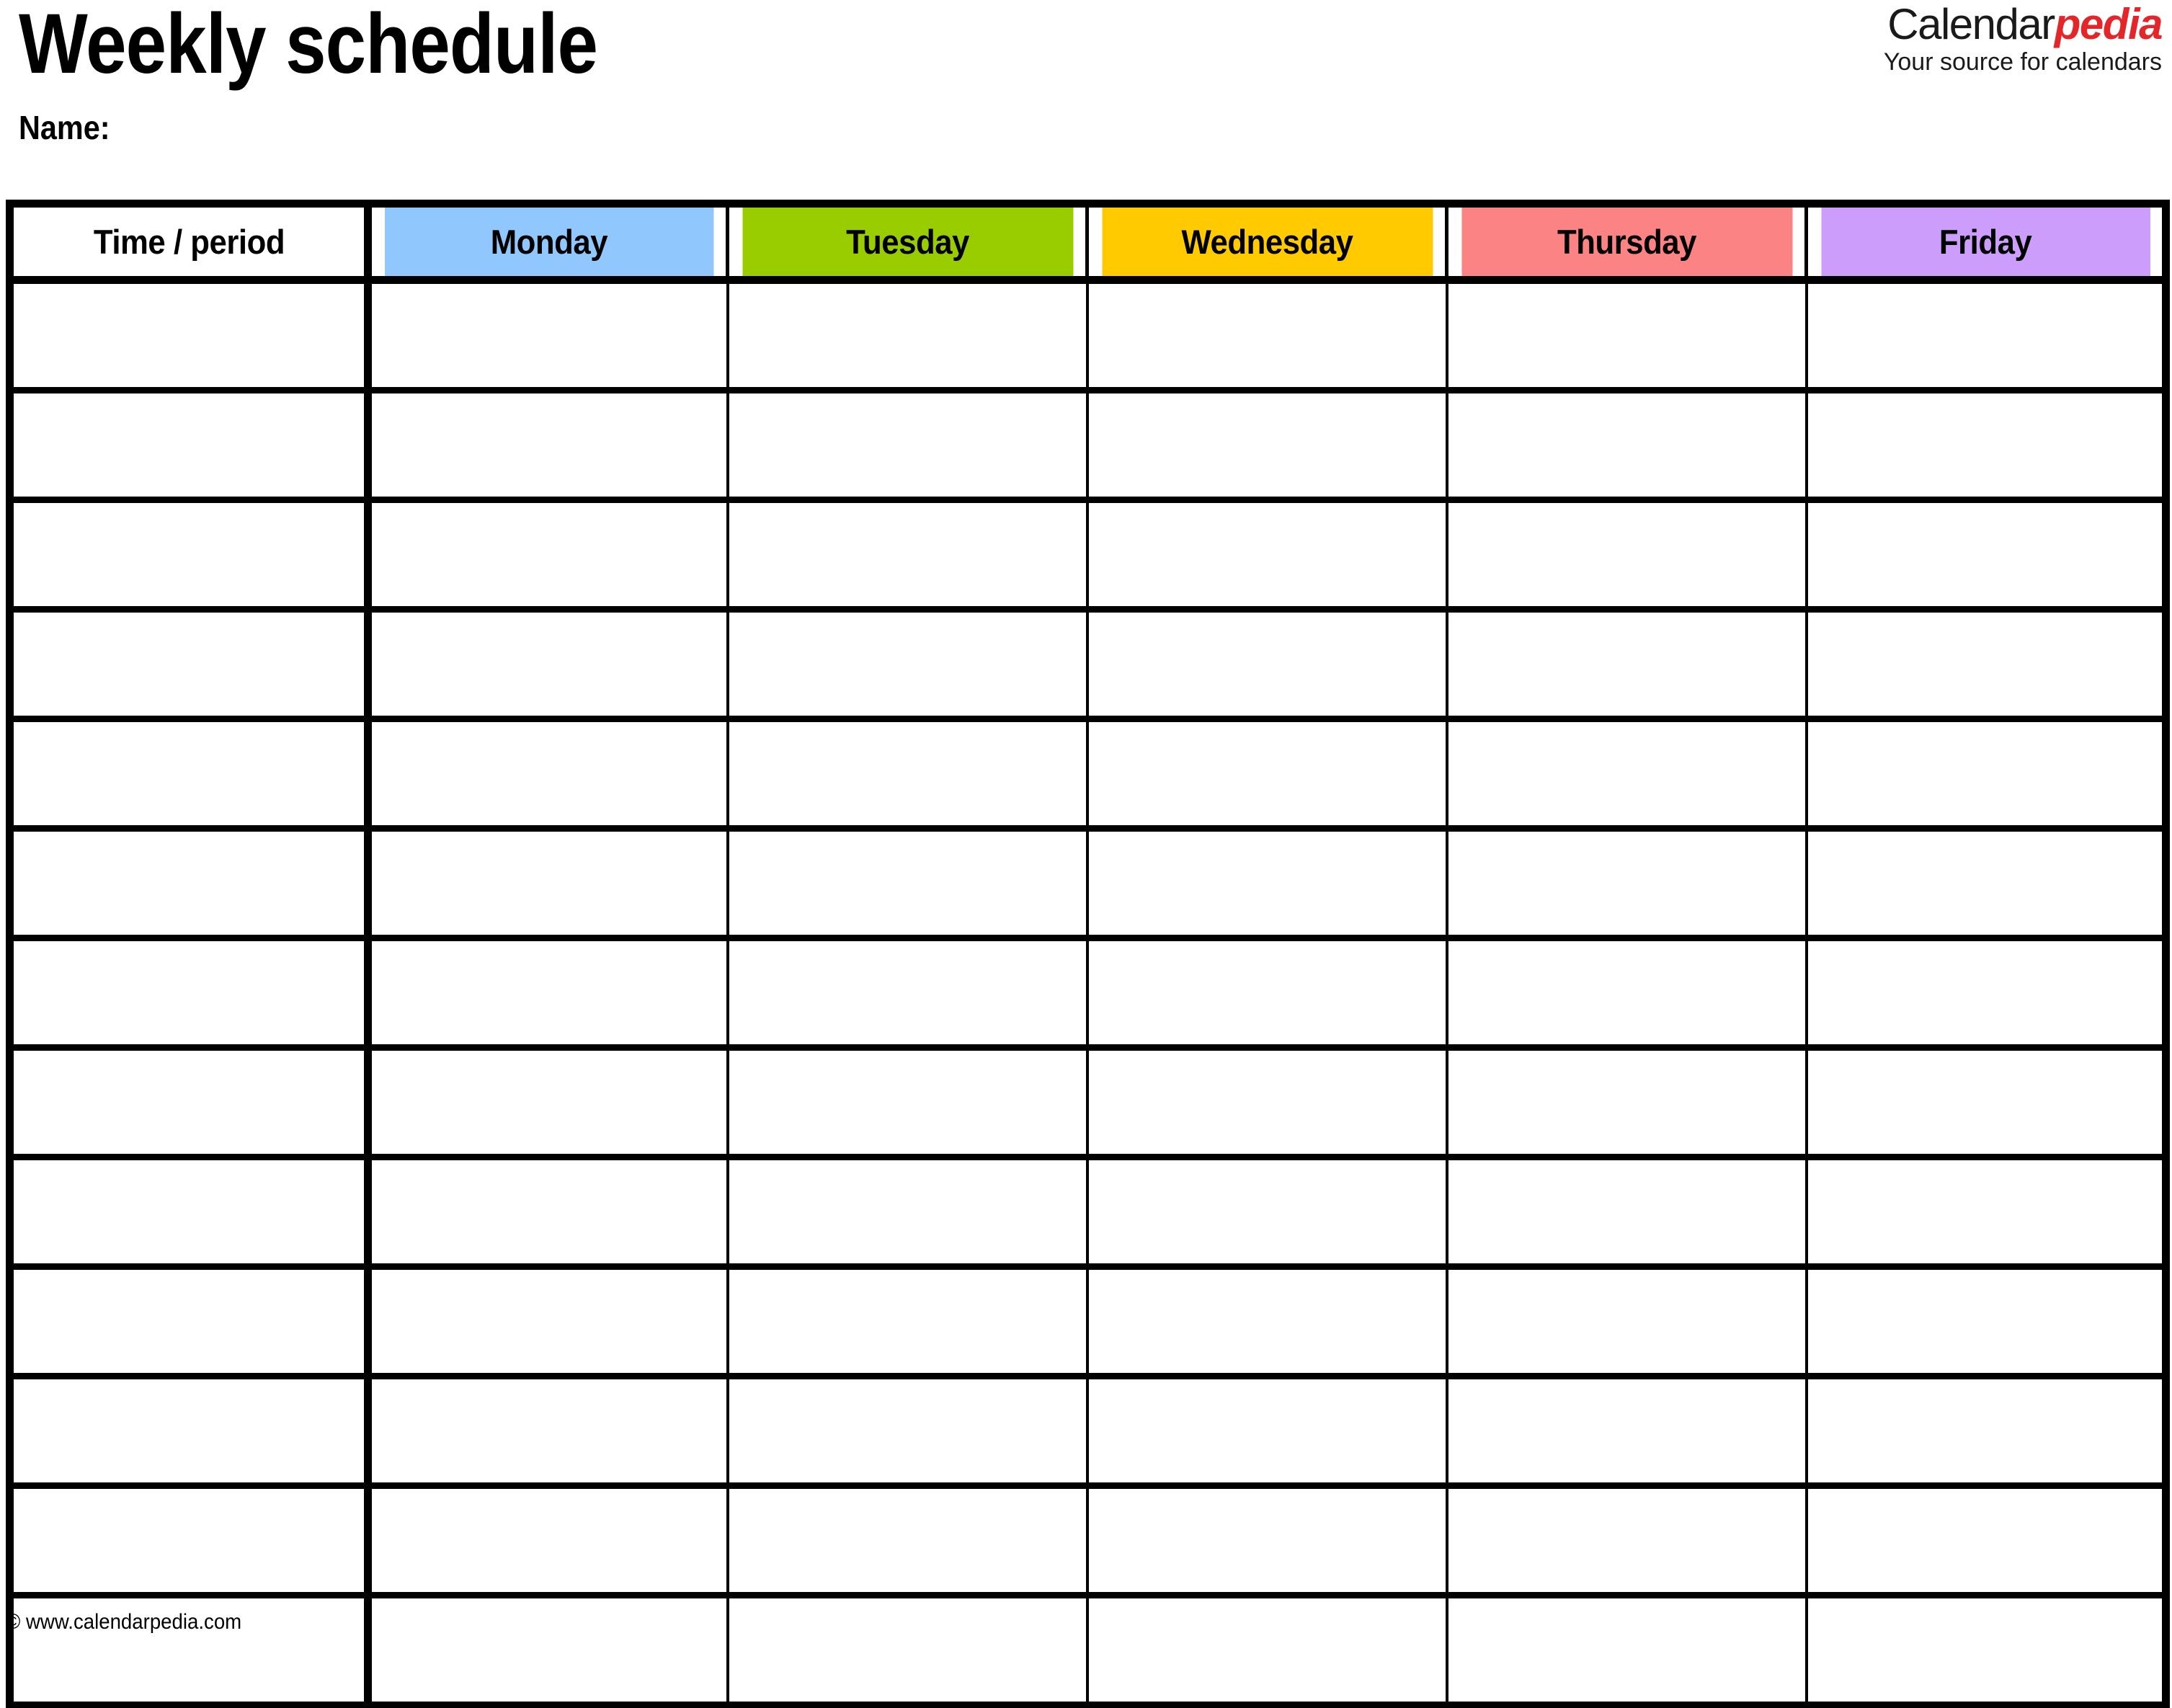  I want to click on brand-name-primary: Calendar, so click(1971, 24).